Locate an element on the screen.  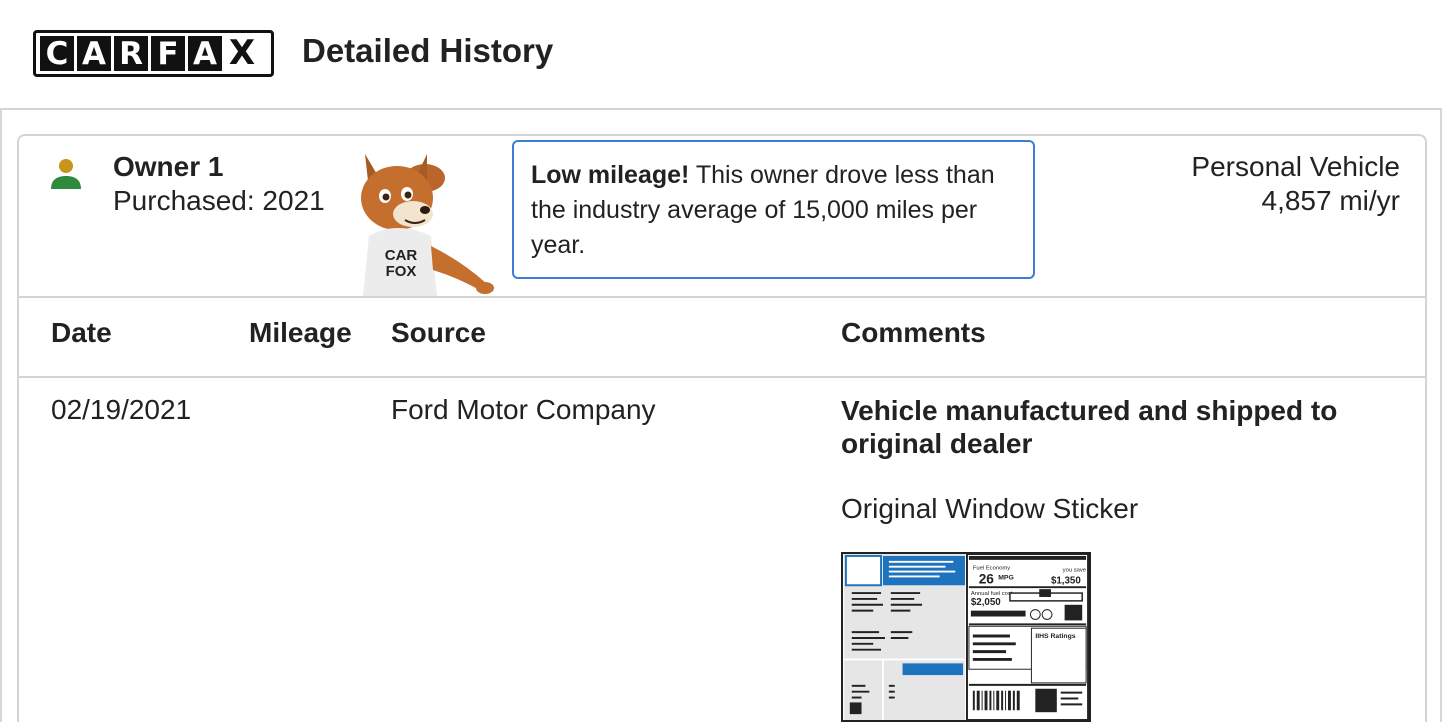
owner-name: Owner 1 is located at coordinates (168, 166).